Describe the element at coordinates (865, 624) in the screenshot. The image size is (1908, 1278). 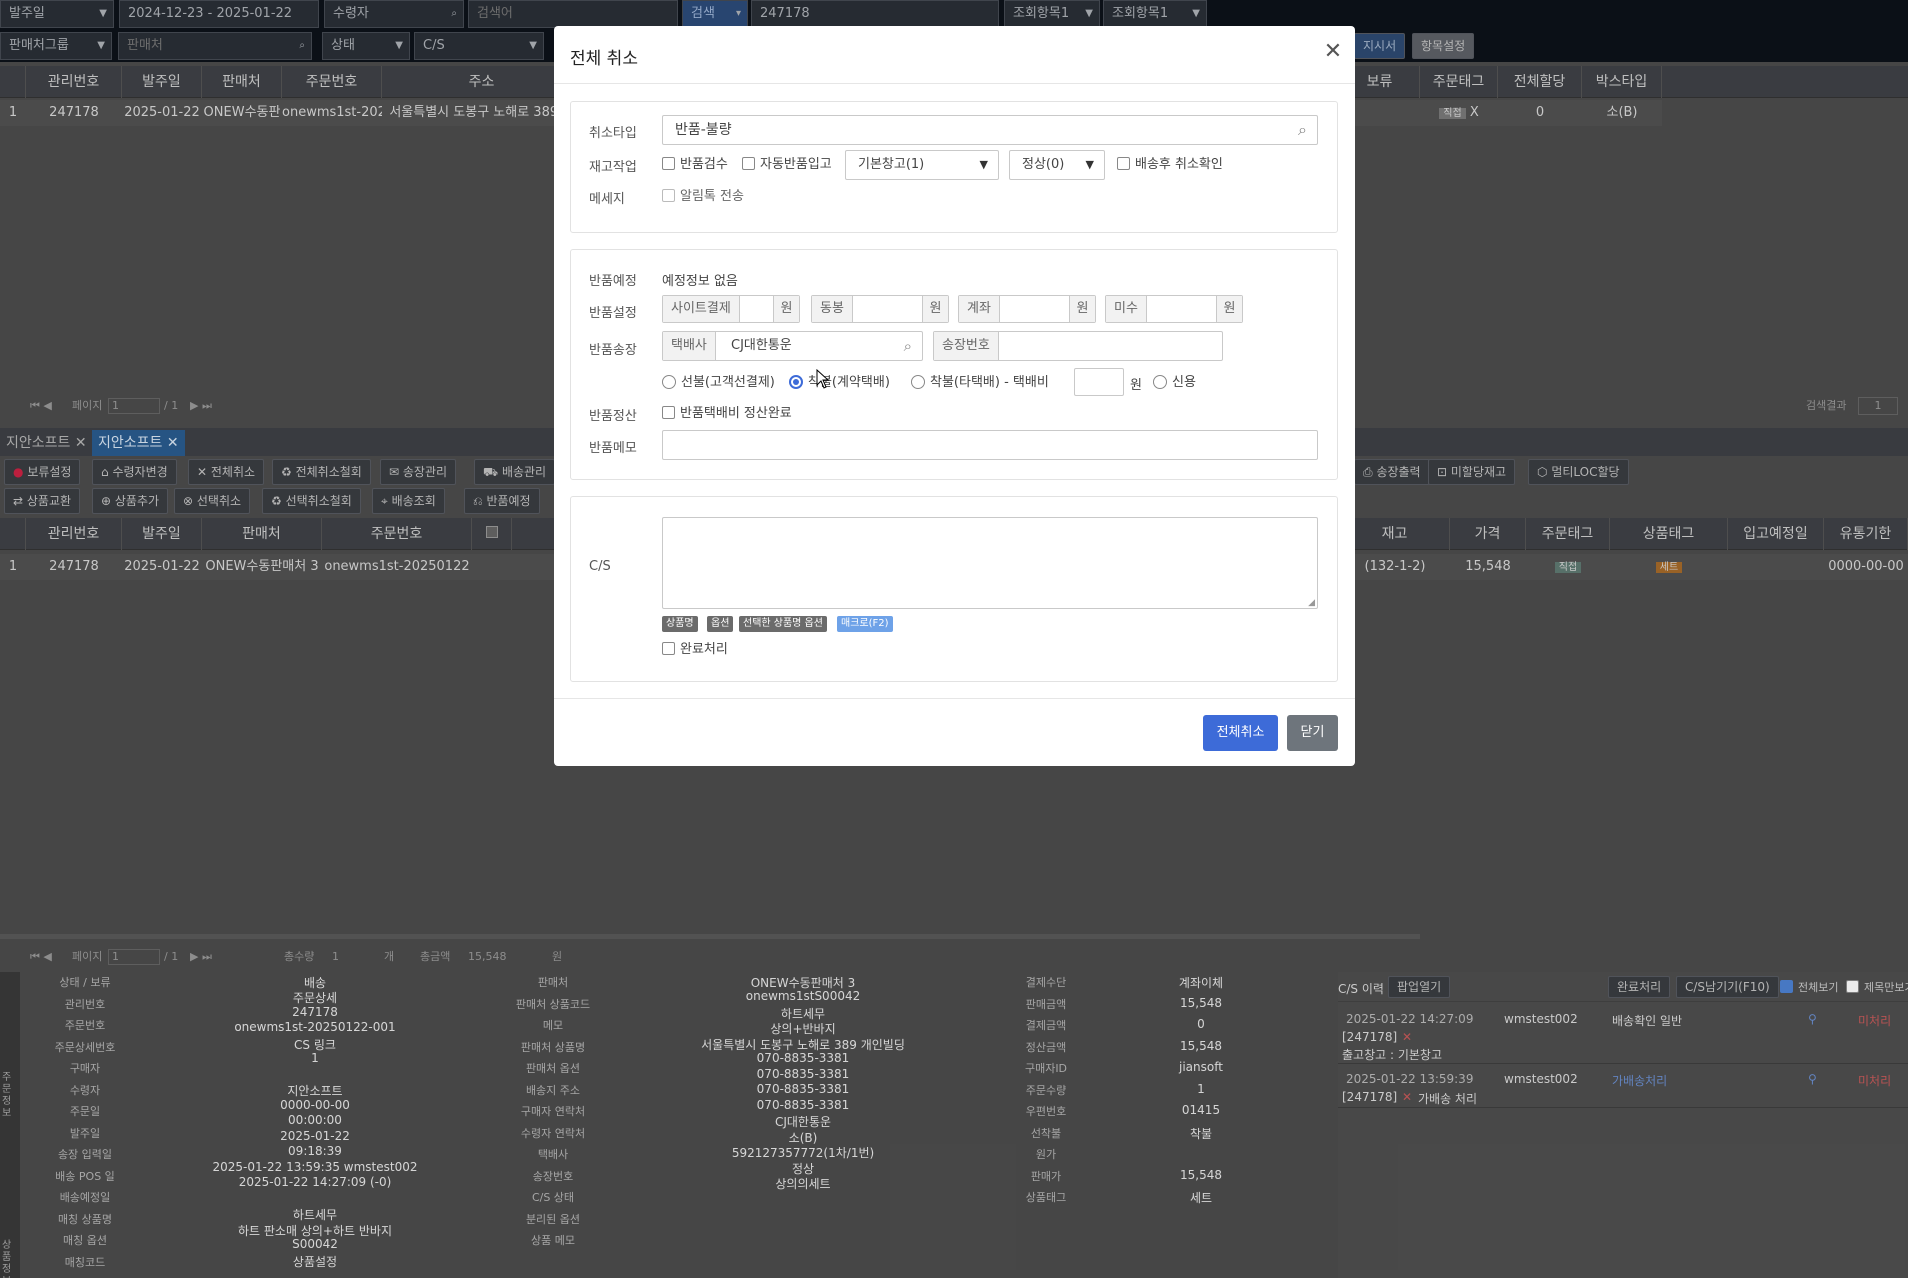
I see `macro-button: 매크로(F2)` at that location.